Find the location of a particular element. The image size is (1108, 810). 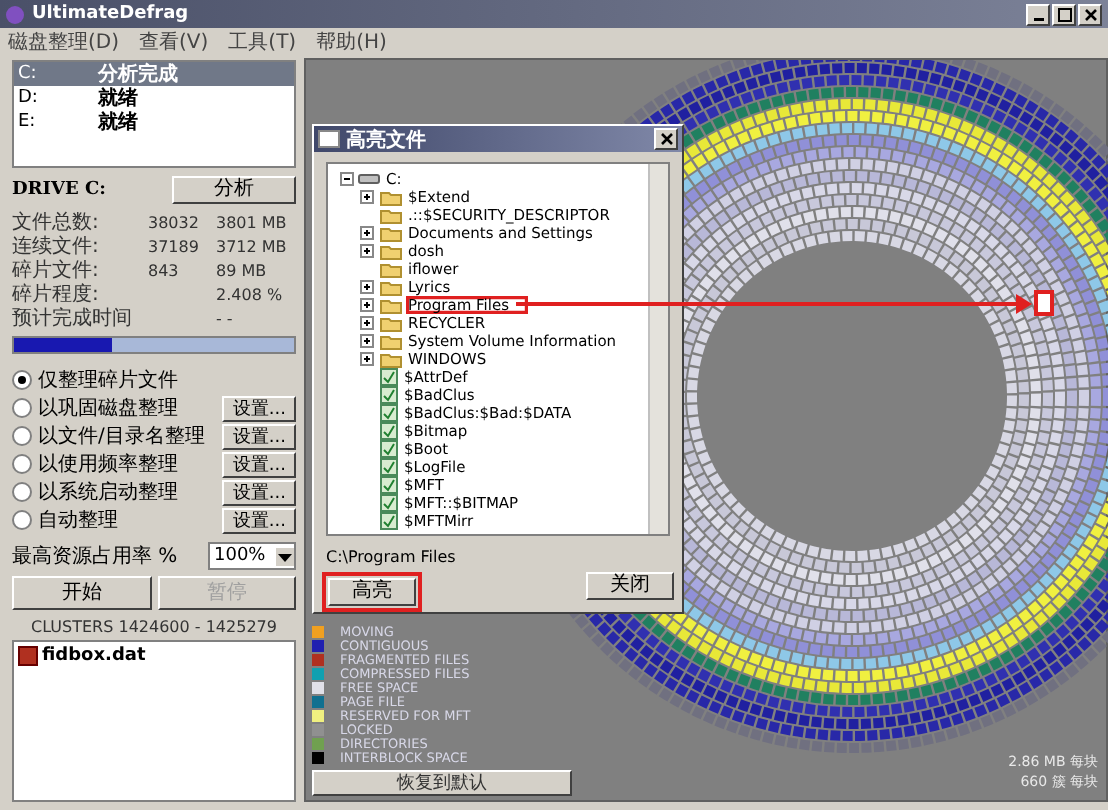

maximize-icon is located at coordinates (1064, 14).